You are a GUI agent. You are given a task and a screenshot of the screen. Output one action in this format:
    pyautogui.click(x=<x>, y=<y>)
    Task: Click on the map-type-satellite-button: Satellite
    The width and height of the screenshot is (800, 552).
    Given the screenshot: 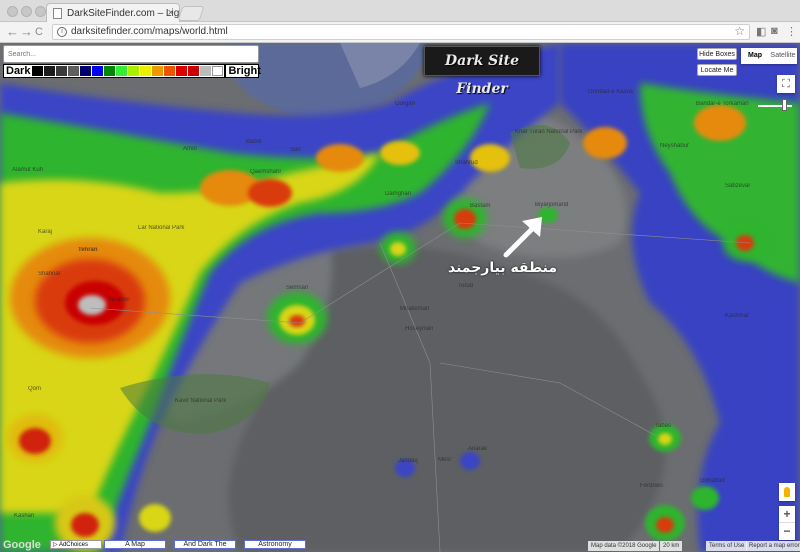 What is the action you would take?
    pyautogui.click(x=783, y=56)
    